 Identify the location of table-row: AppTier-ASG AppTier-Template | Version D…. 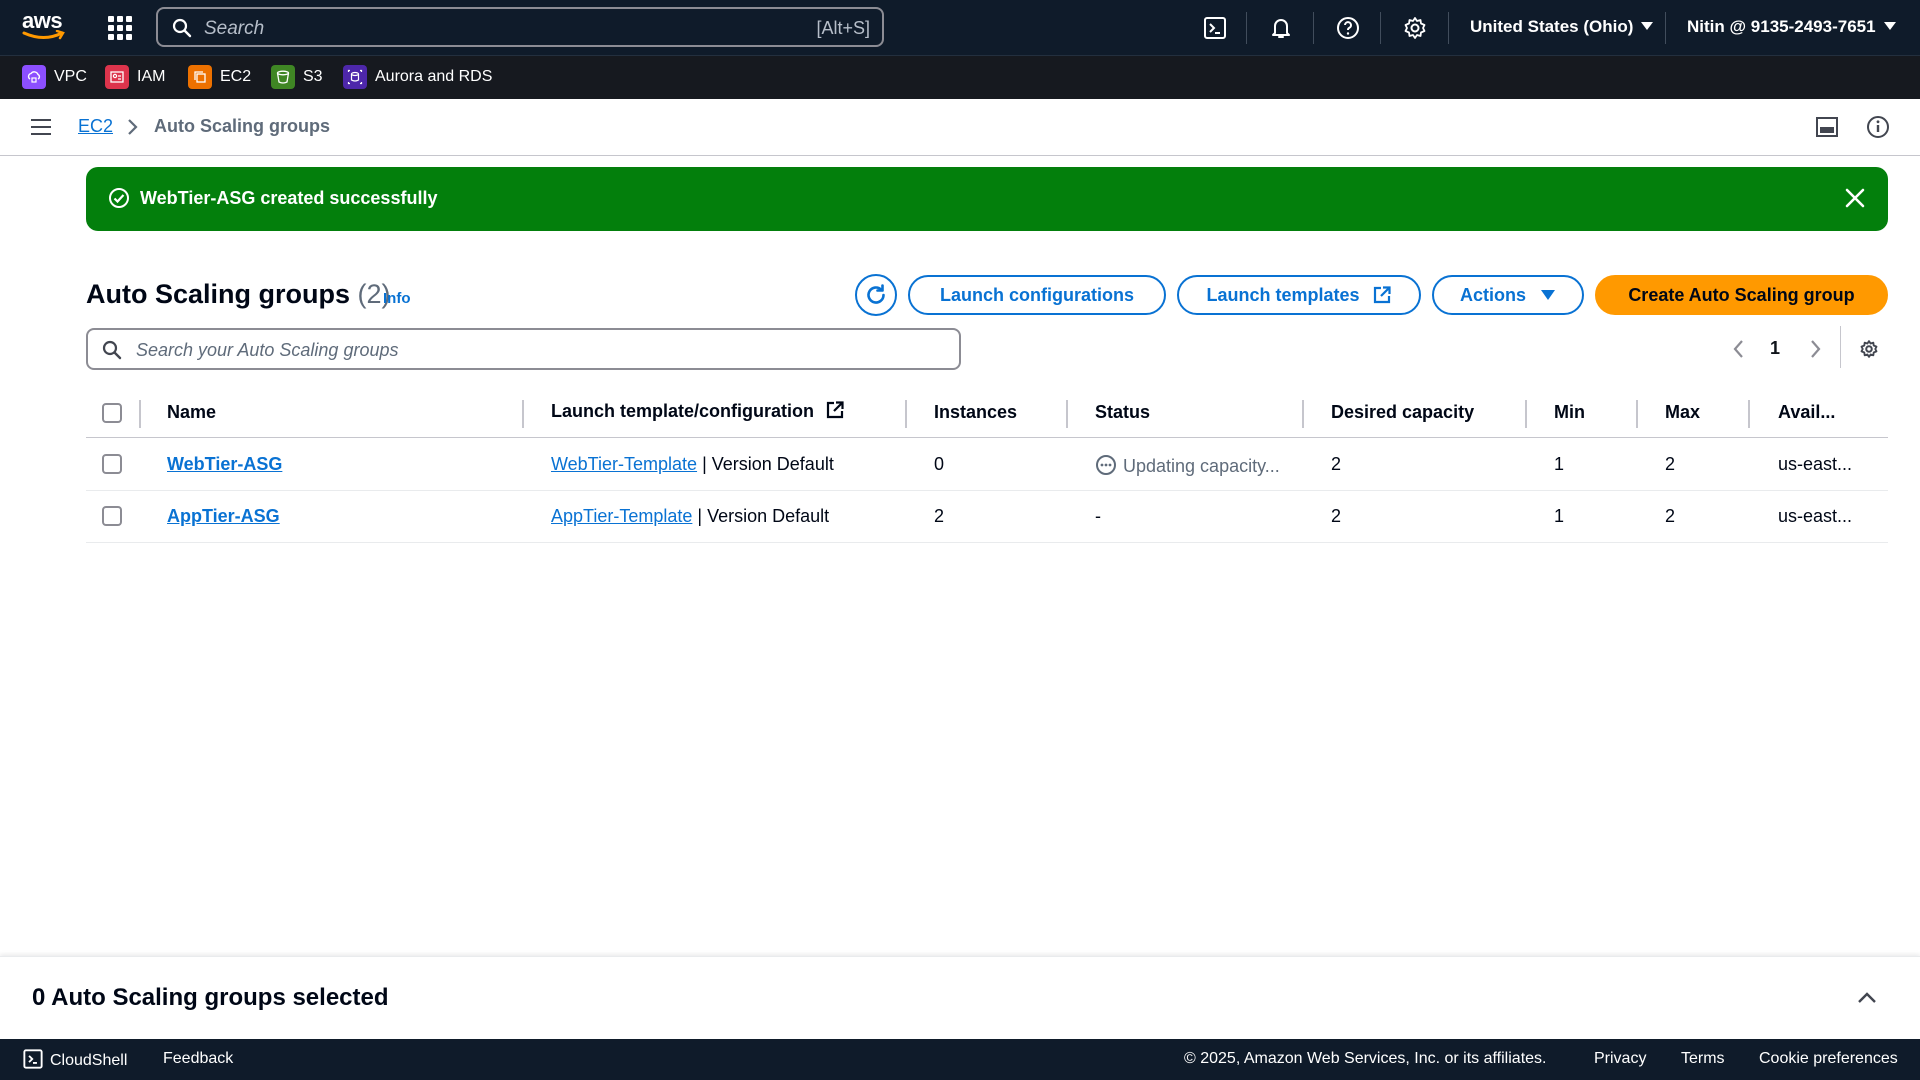
(987, 517).